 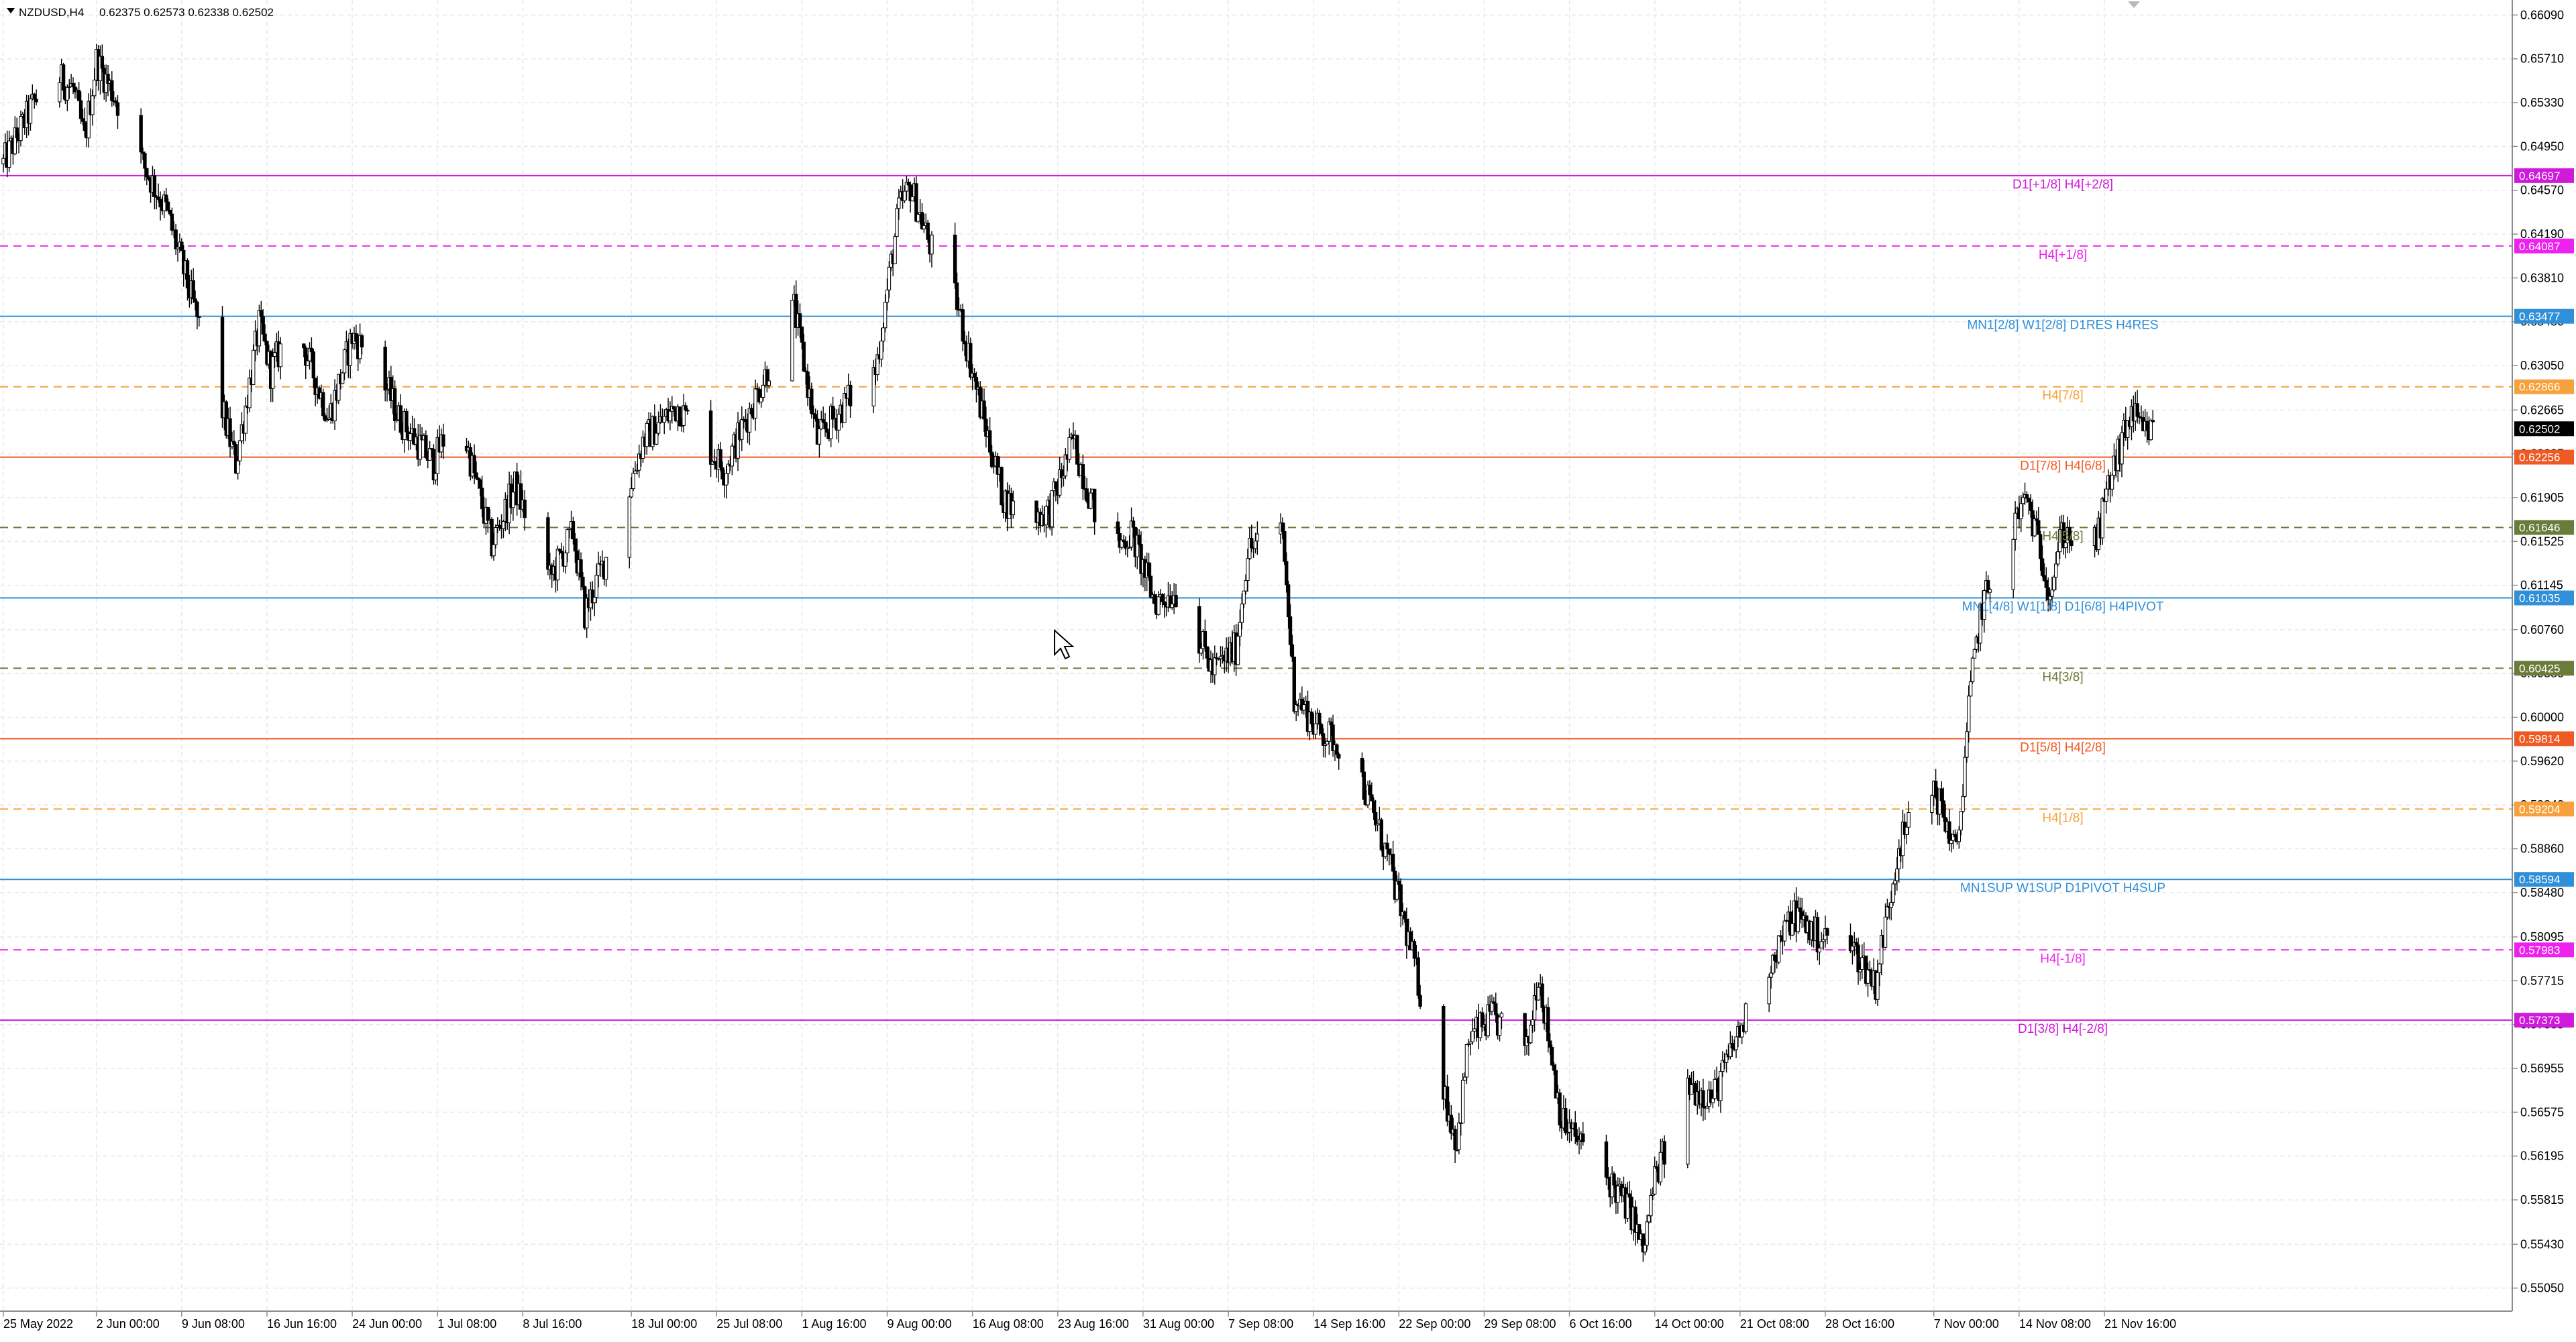 What do you see at coordinates (2063, 255) in the screenshot?
I see `level-label: H4[+1/8]` at bounding box center [2063, 255].